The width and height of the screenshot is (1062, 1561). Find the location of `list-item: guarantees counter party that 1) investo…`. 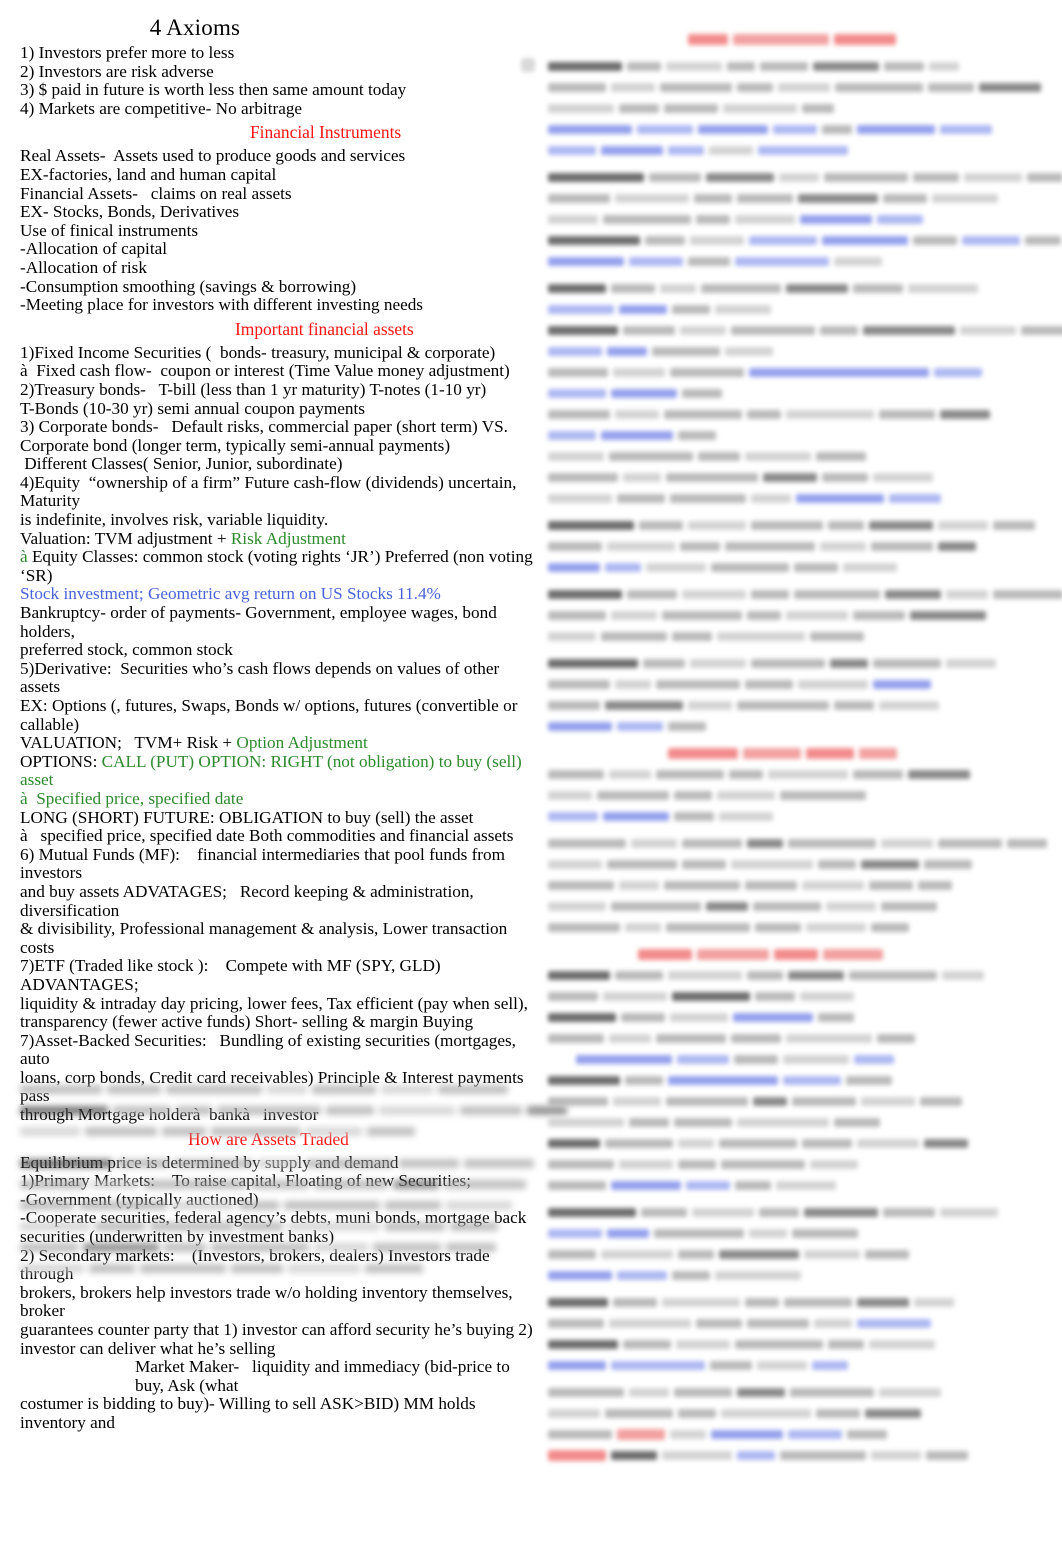

list-item: guarantees counter party that 1) investo… is located at coordinates (276, 1329).